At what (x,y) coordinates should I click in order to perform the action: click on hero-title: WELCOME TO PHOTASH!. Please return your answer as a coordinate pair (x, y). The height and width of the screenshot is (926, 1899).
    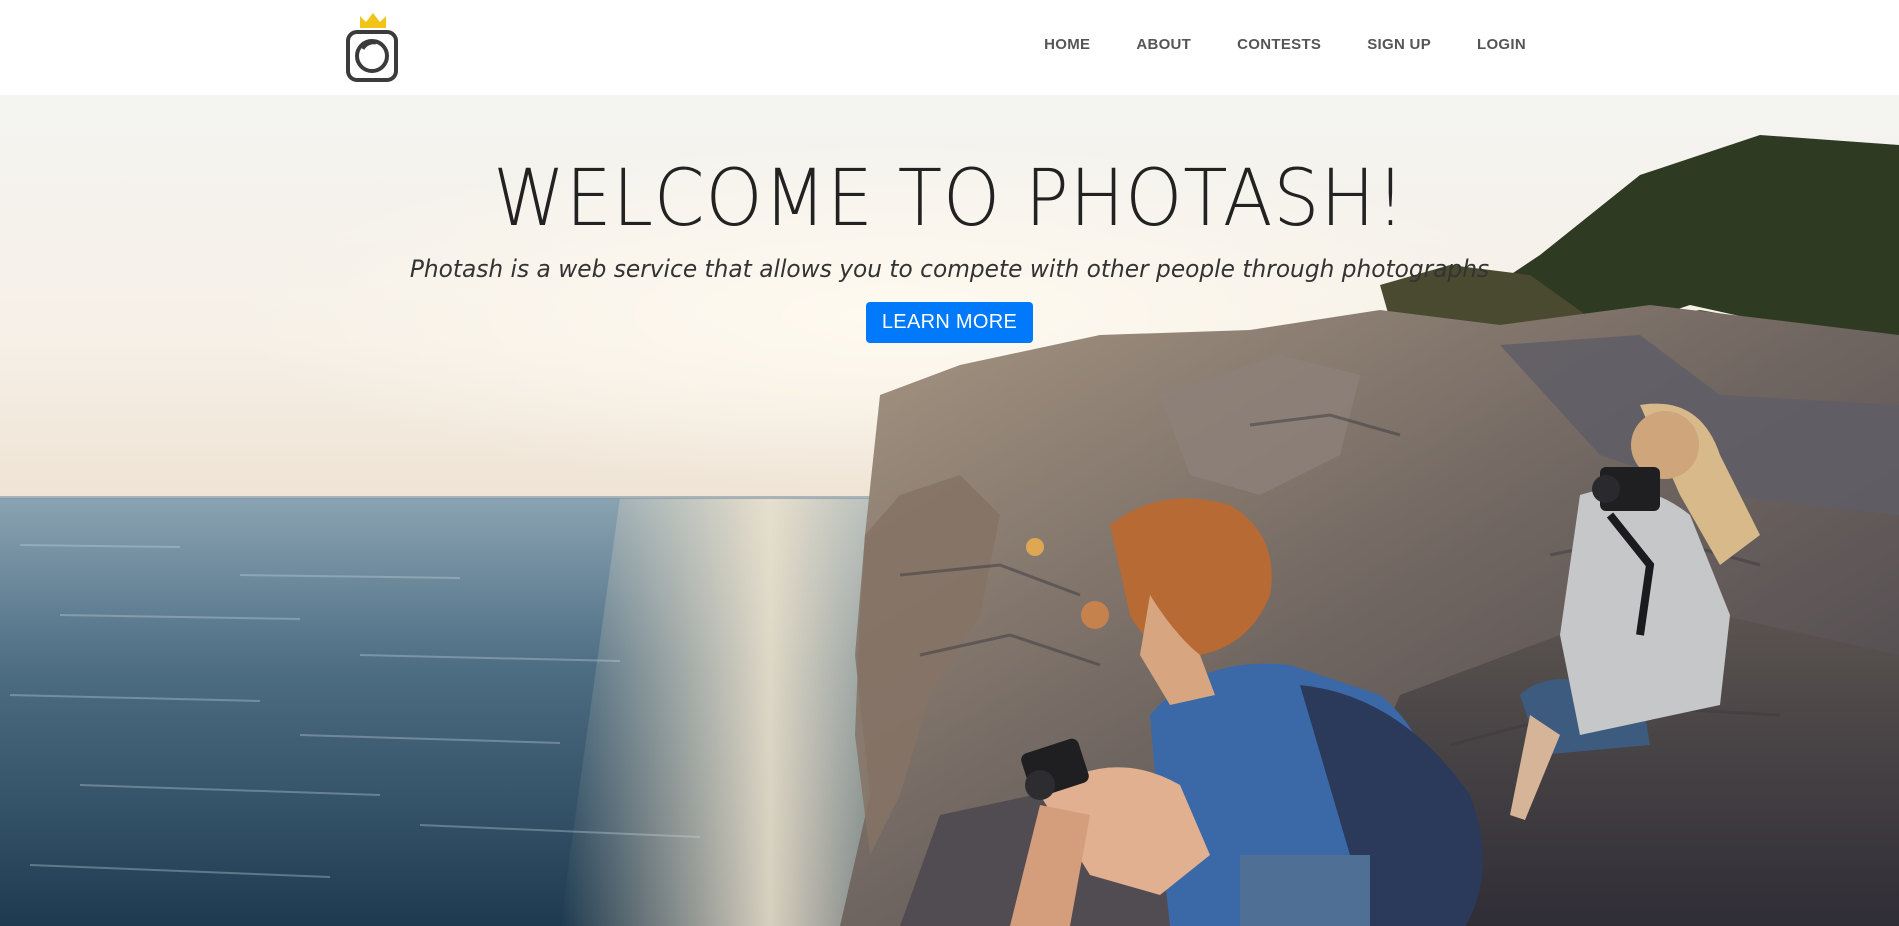
    Looking at the image, I should click on (949, 199).